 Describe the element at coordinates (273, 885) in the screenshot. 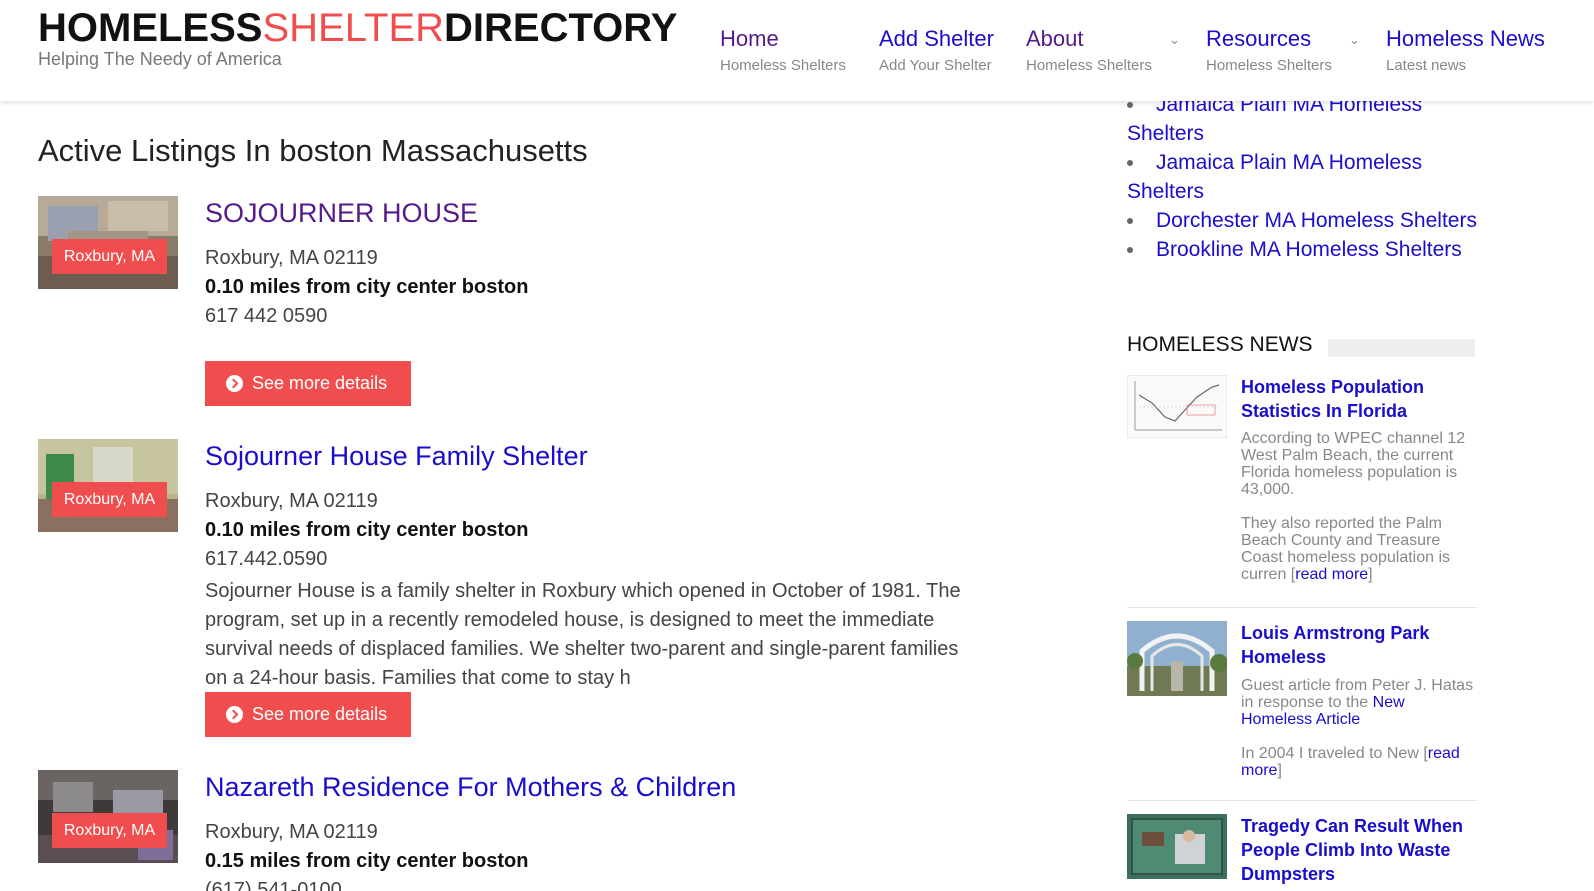

I see `listing-phone: (617) 541-0100` at that location.